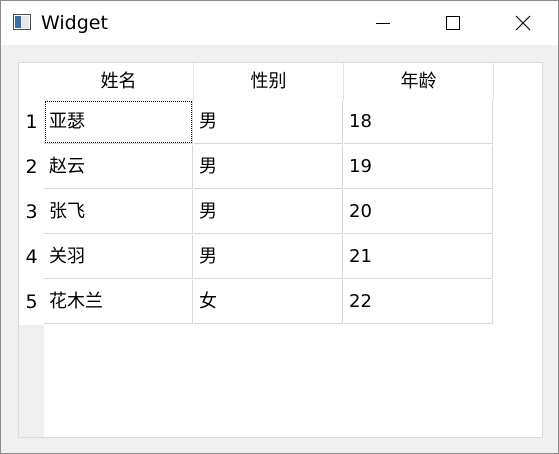 The image size is (559, 454). I want to click on table-cell: 女, so click(268, 302).